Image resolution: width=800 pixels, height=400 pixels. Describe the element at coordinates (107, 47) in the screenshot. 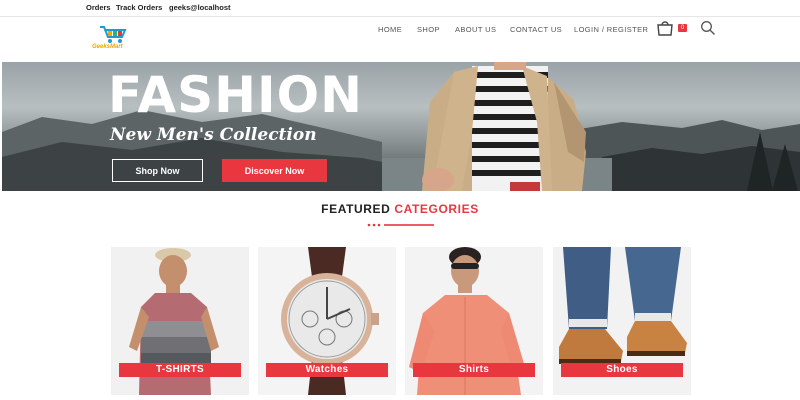

I see `brand-name: GeeksMart` at that location.